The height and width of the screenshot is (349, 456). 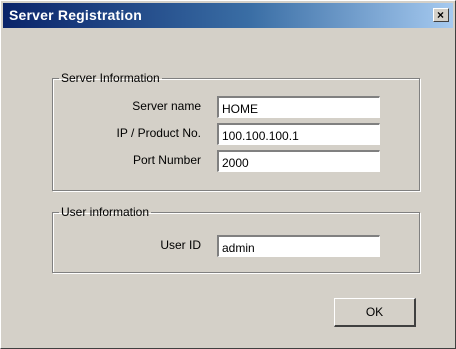 I want to click on server-information-legend: Server Information, so click(x=110, y=78).